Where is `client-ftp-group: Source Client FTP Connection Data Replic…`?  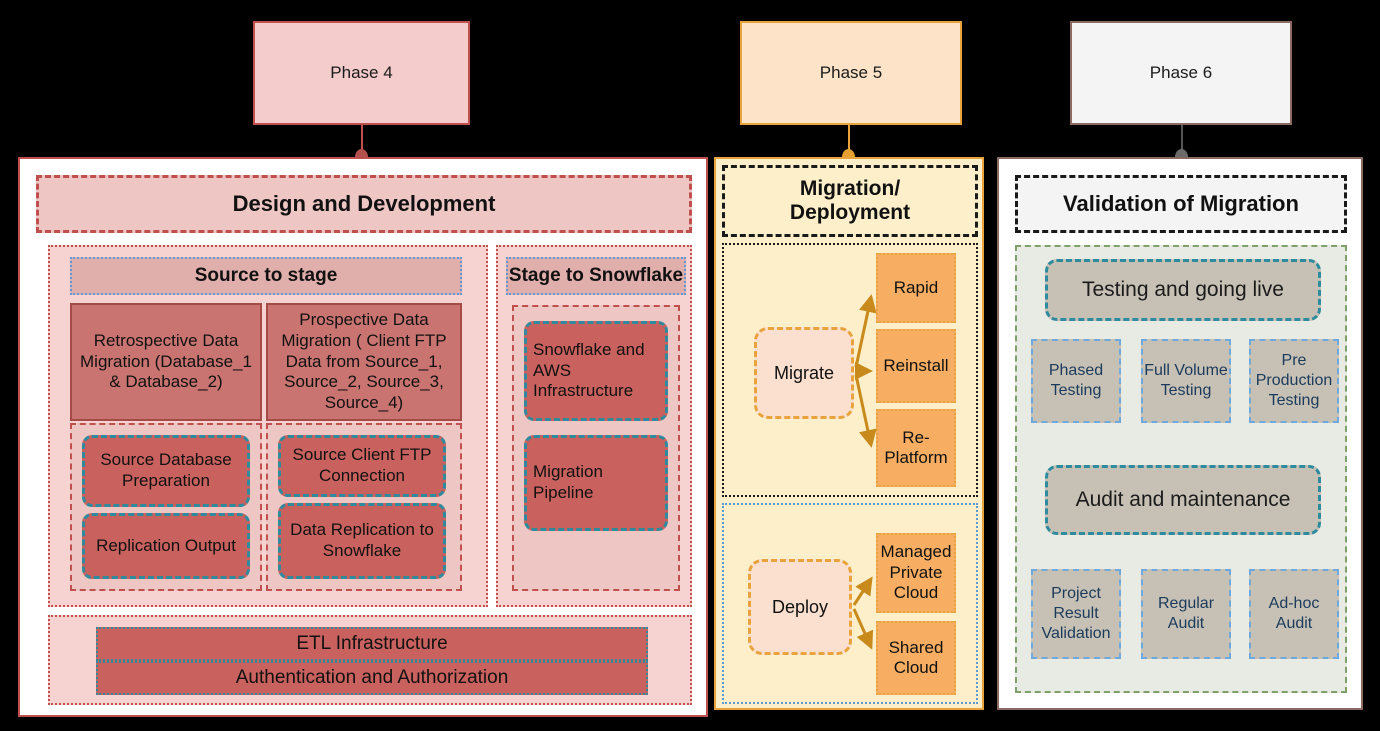
client-ftp-group: Source Client FTP Connection Data Replic… is located at coordinates (364, 507).